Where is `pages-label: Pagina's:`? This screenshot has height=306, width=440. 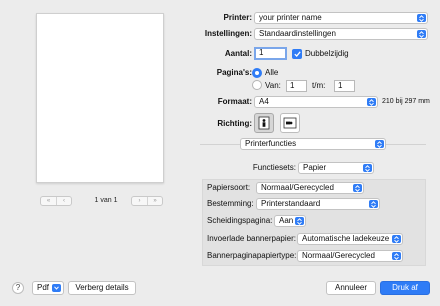 pages-label: Pagina's: is located at coordinates (234, 72).